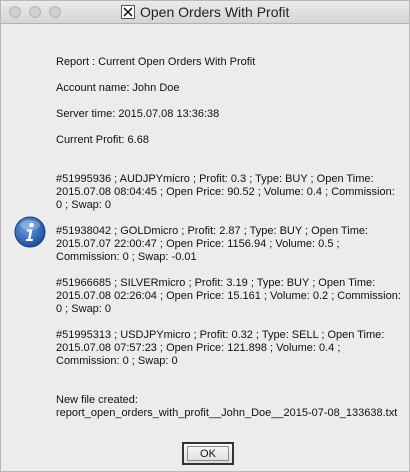 The width and height of the screenshot is (410, 472). Describe the element at coordinates (118, 88) in the screenshot. I see `account-name: Account name: John Doe` at that location.